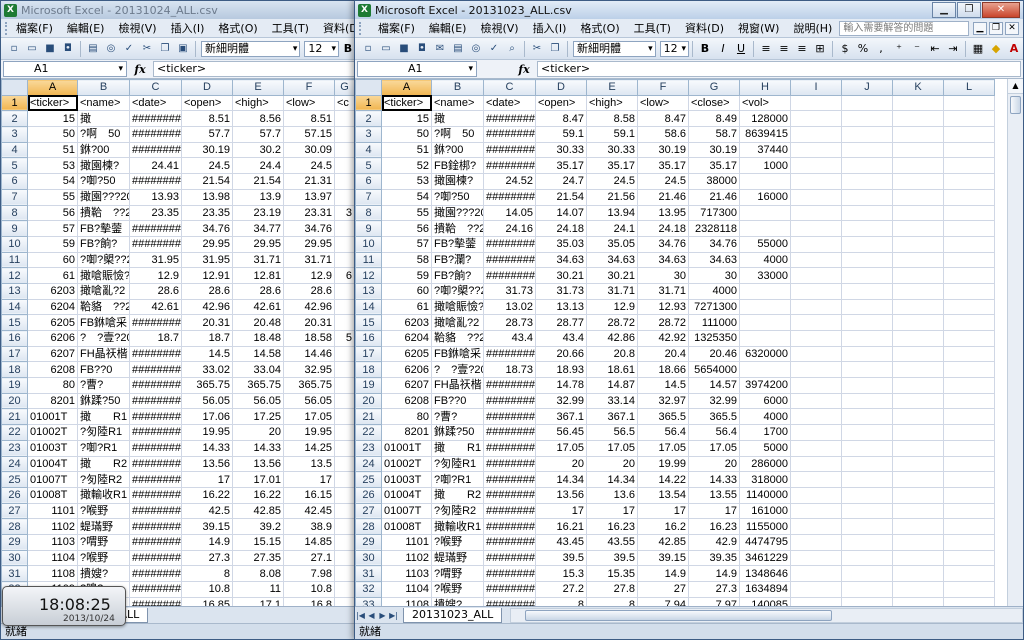 This screenshot has height=640, width=1024. Describe the element at coordinates (14, 464) in the screenshot. I see `row-header: 24` at that location.